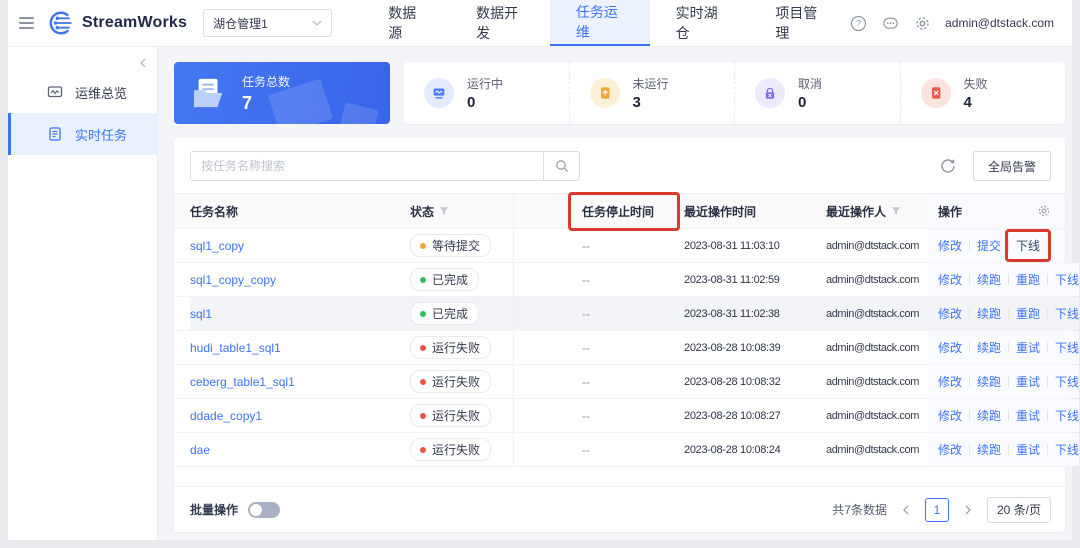 Image resolution: width=1080 pixels, height=548 pixels. What do you see at coordinates (26, 23) in the screenshot?
I see `hamburger-menu-icon` at bounding box center [26, 23].